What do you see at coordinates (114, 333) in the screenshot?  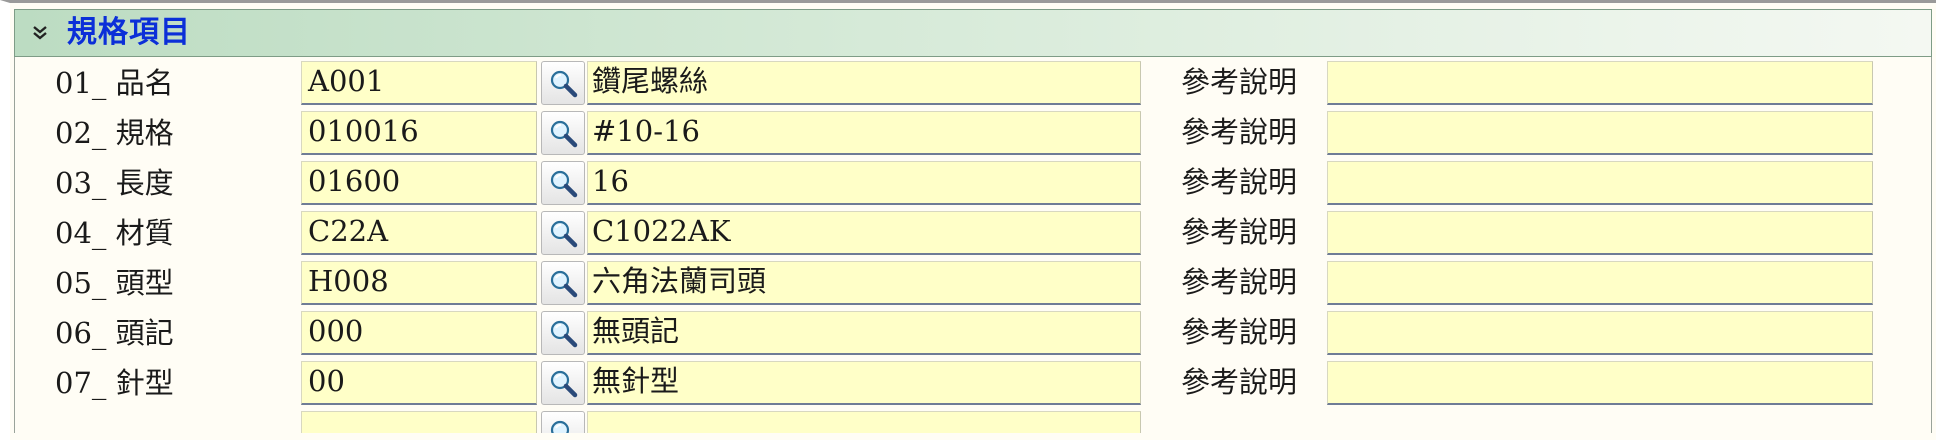 I see `spec-row-label: 06_ 頭記` at bounding box center [114, 333].